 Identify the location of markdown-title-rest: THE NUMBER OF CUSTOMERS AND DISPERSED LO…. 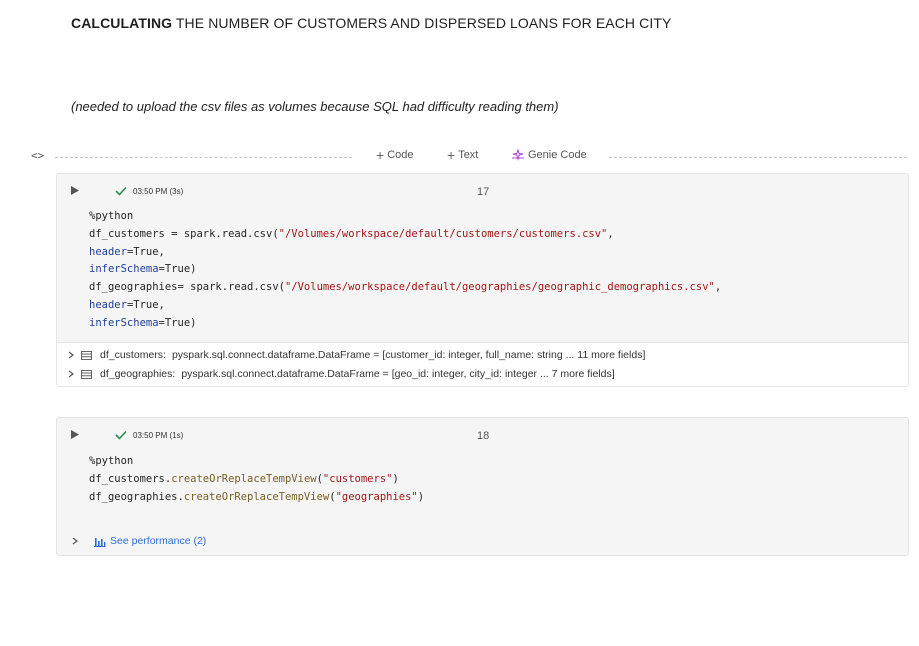
(422, 23).